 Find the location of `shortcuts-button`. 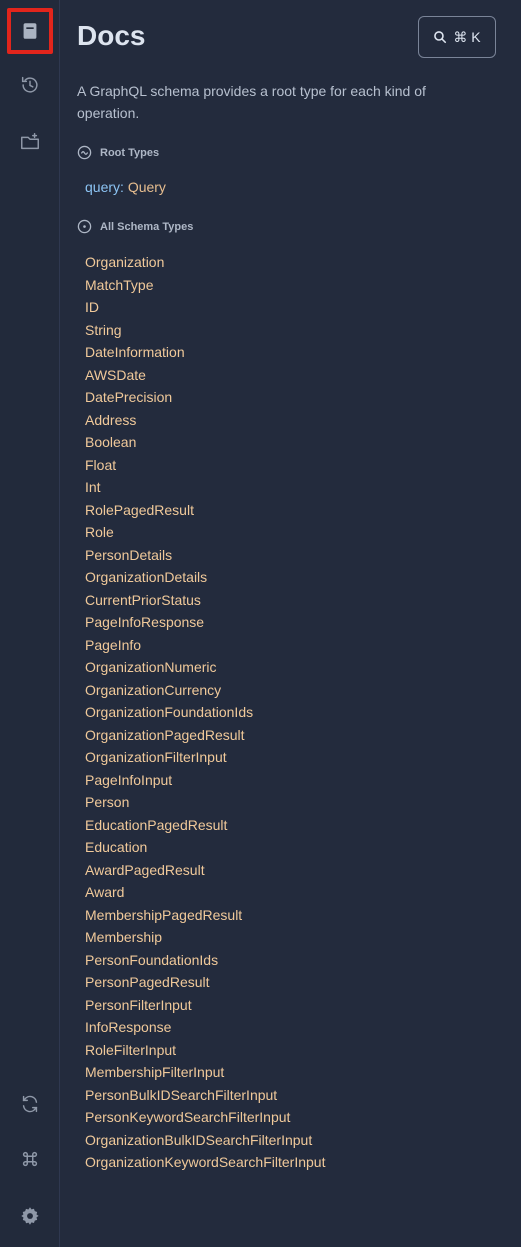

shortcuts-button is located at coordinates (30, 1159).